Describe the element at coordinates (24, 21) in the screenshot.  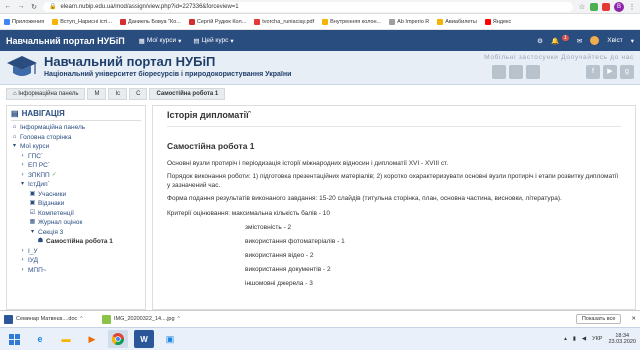
I see `bookmark-item: Приложения` at that location.